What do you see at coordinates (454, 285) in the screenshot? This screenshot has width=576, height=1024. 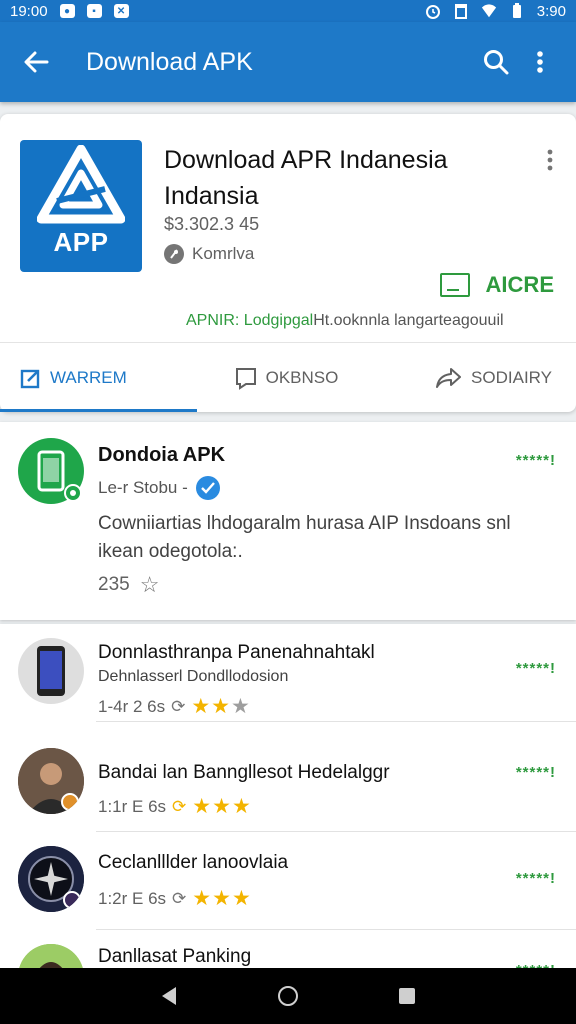 I see `install-icon` at bounding box center [454, 285].